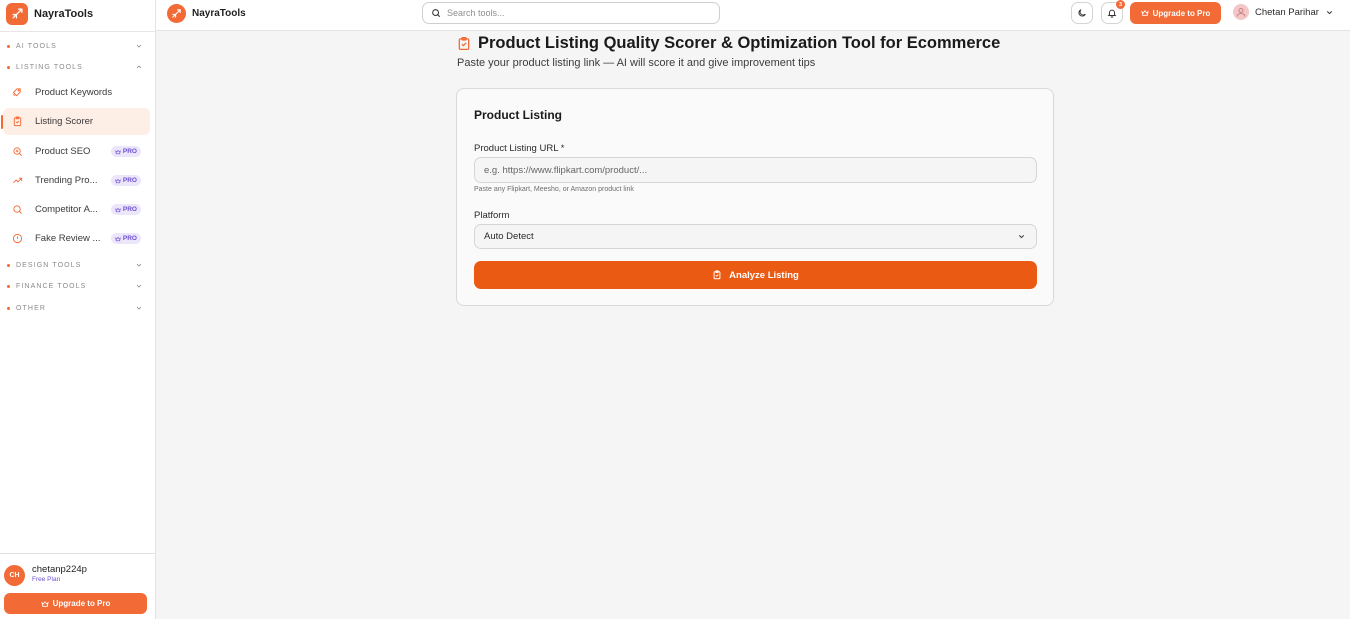 This screenshot has height=619, width=1350. I want to click on section-finance-tools: FINANCE TOOLS, so click(77, 286).